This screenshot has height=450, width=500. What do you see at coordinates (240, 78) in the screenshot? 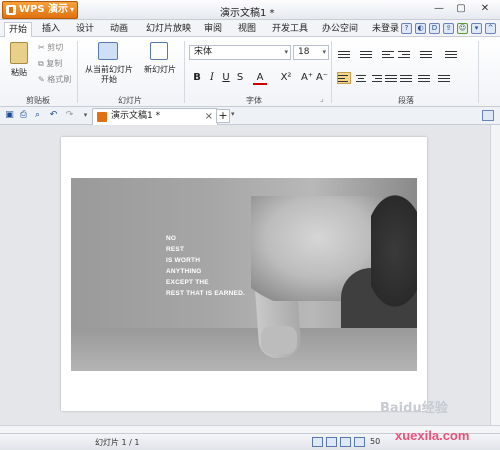
I see `shadow-button: S` at bounding box center [240, 78].